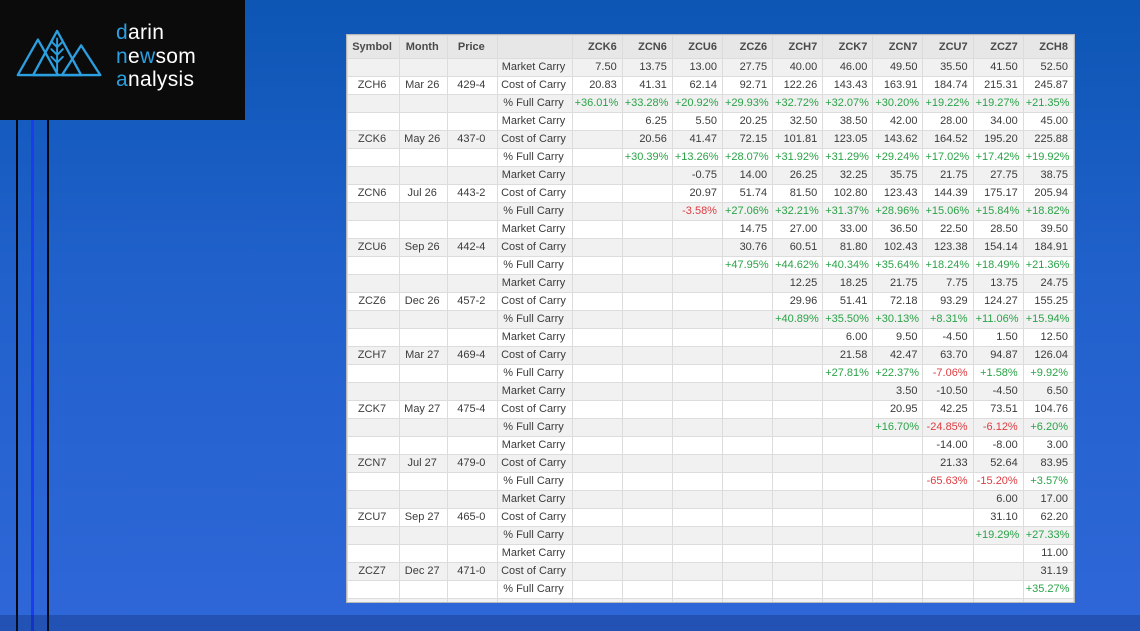  What do you see at coordinates (848, 85) in the screenshot?
I see `value-cell: 143.43` at bounding box center [848, 85].